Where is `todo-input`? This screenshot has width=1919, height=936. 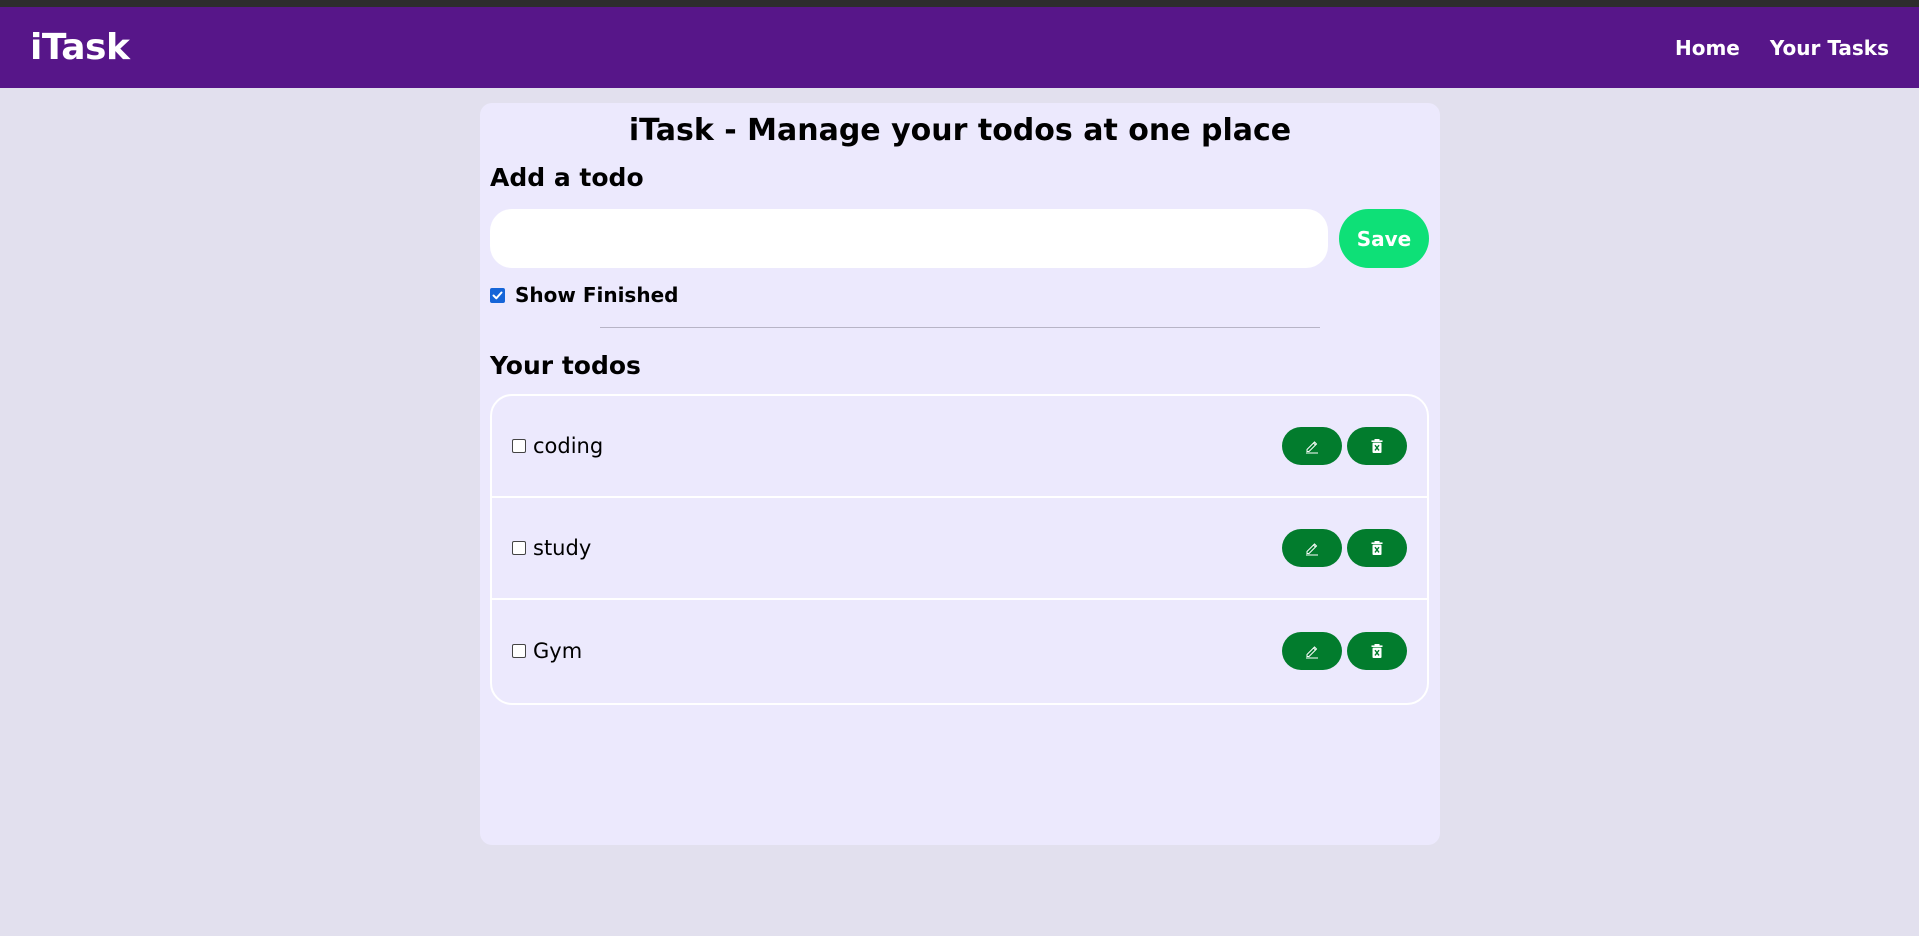
todo-input is located at coordinates (909, 238).